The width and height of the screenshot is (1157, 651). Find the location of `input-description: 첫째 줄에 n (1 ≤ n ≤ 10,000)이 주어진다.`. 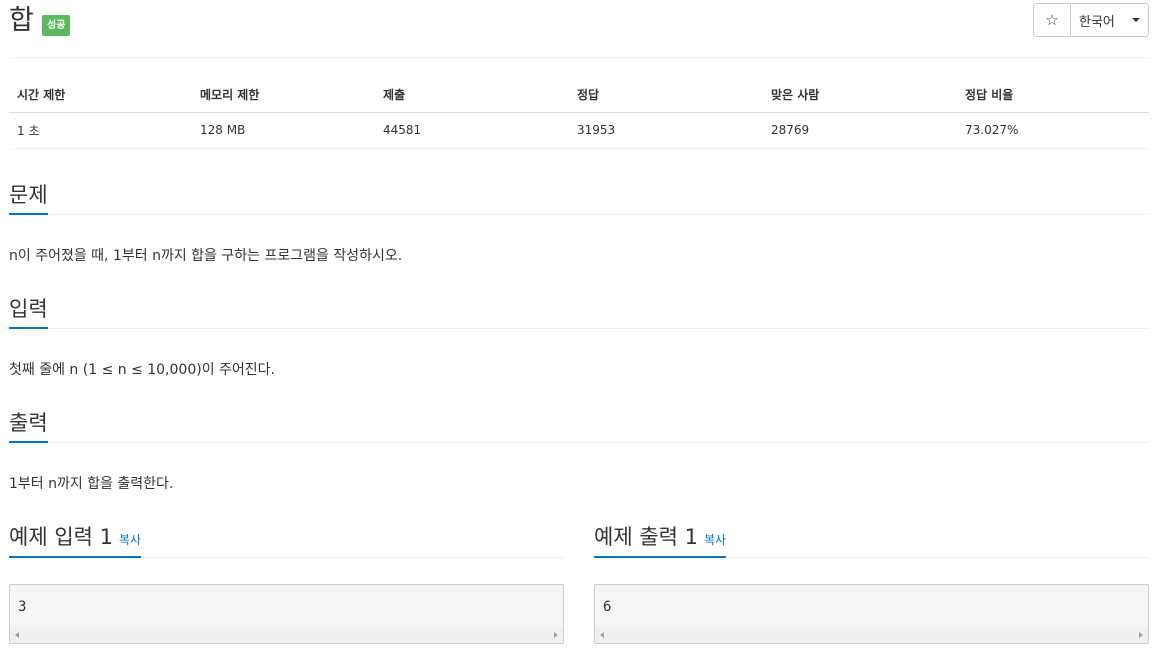

input-description: 첫째 줄에 n (1 ≤ n ≤ 10,000)이 주어진다. is located at coordinates (142, 370).